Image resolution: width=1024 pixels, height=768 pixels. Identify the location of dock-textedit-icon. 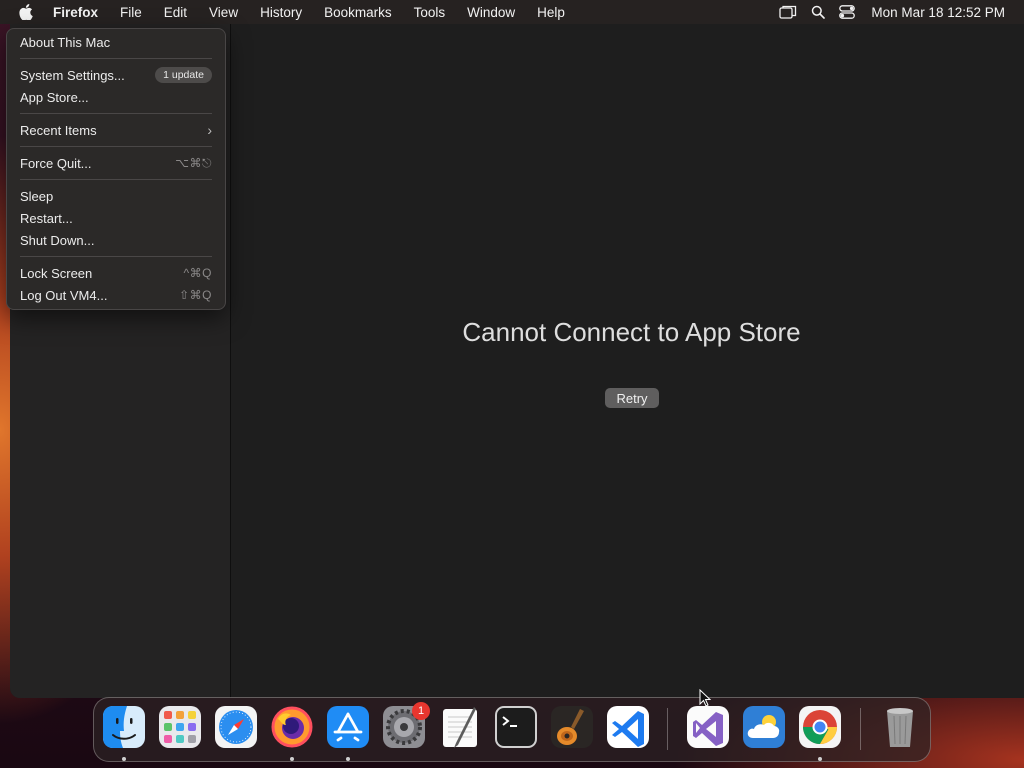
(460, 727).